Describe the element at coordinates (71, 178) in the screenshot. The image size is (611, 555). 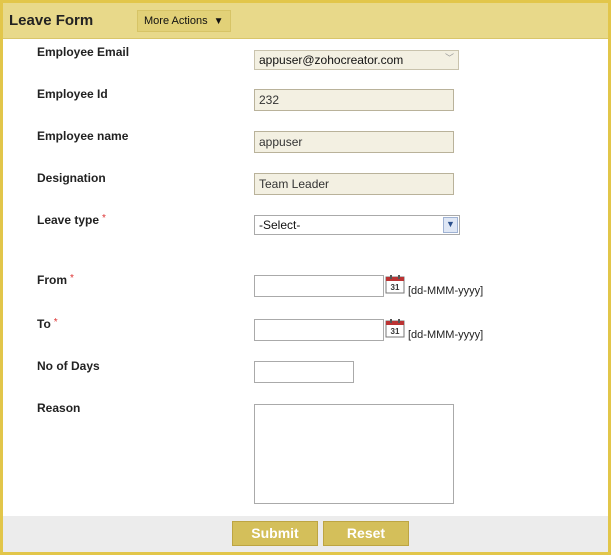
I see `designation-label: Designation` at that location.